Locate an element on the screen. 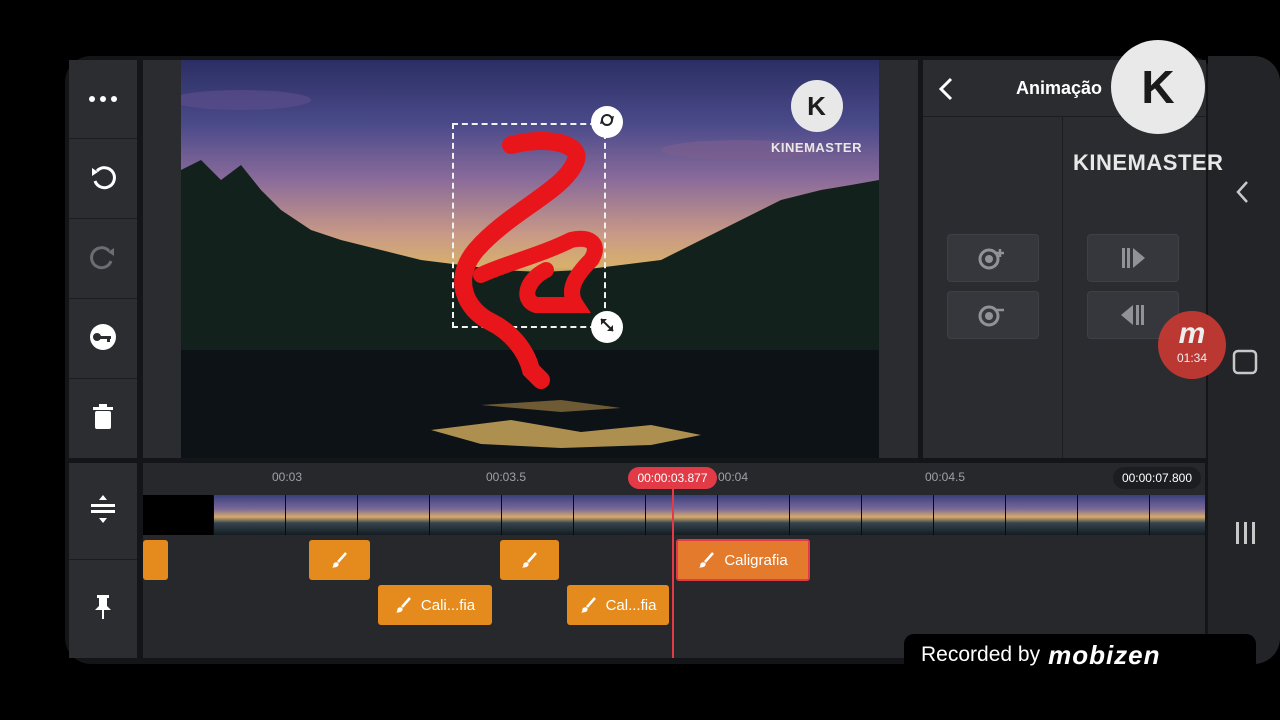  more-icon is located at coordinates (103, 99).